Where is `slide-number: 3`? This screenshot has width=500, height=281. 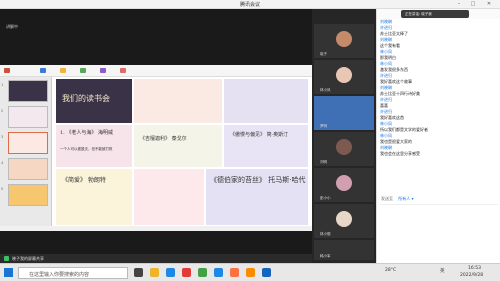
slide-number: 3 is located at coordinates (2, 137).